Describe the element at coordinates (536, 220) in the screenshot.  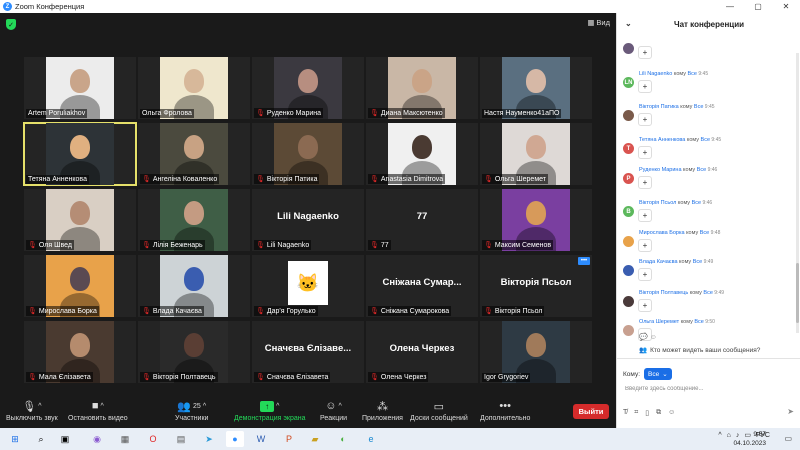
I see `participant-tile: 🎙 Максим Семенов` at that location.